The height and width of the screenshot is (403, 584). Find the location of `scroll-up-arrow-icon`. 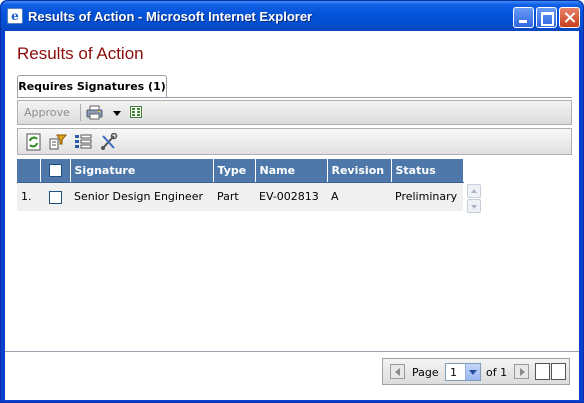

scroll-up-arrow-icon is located at coordinates (474, 191).